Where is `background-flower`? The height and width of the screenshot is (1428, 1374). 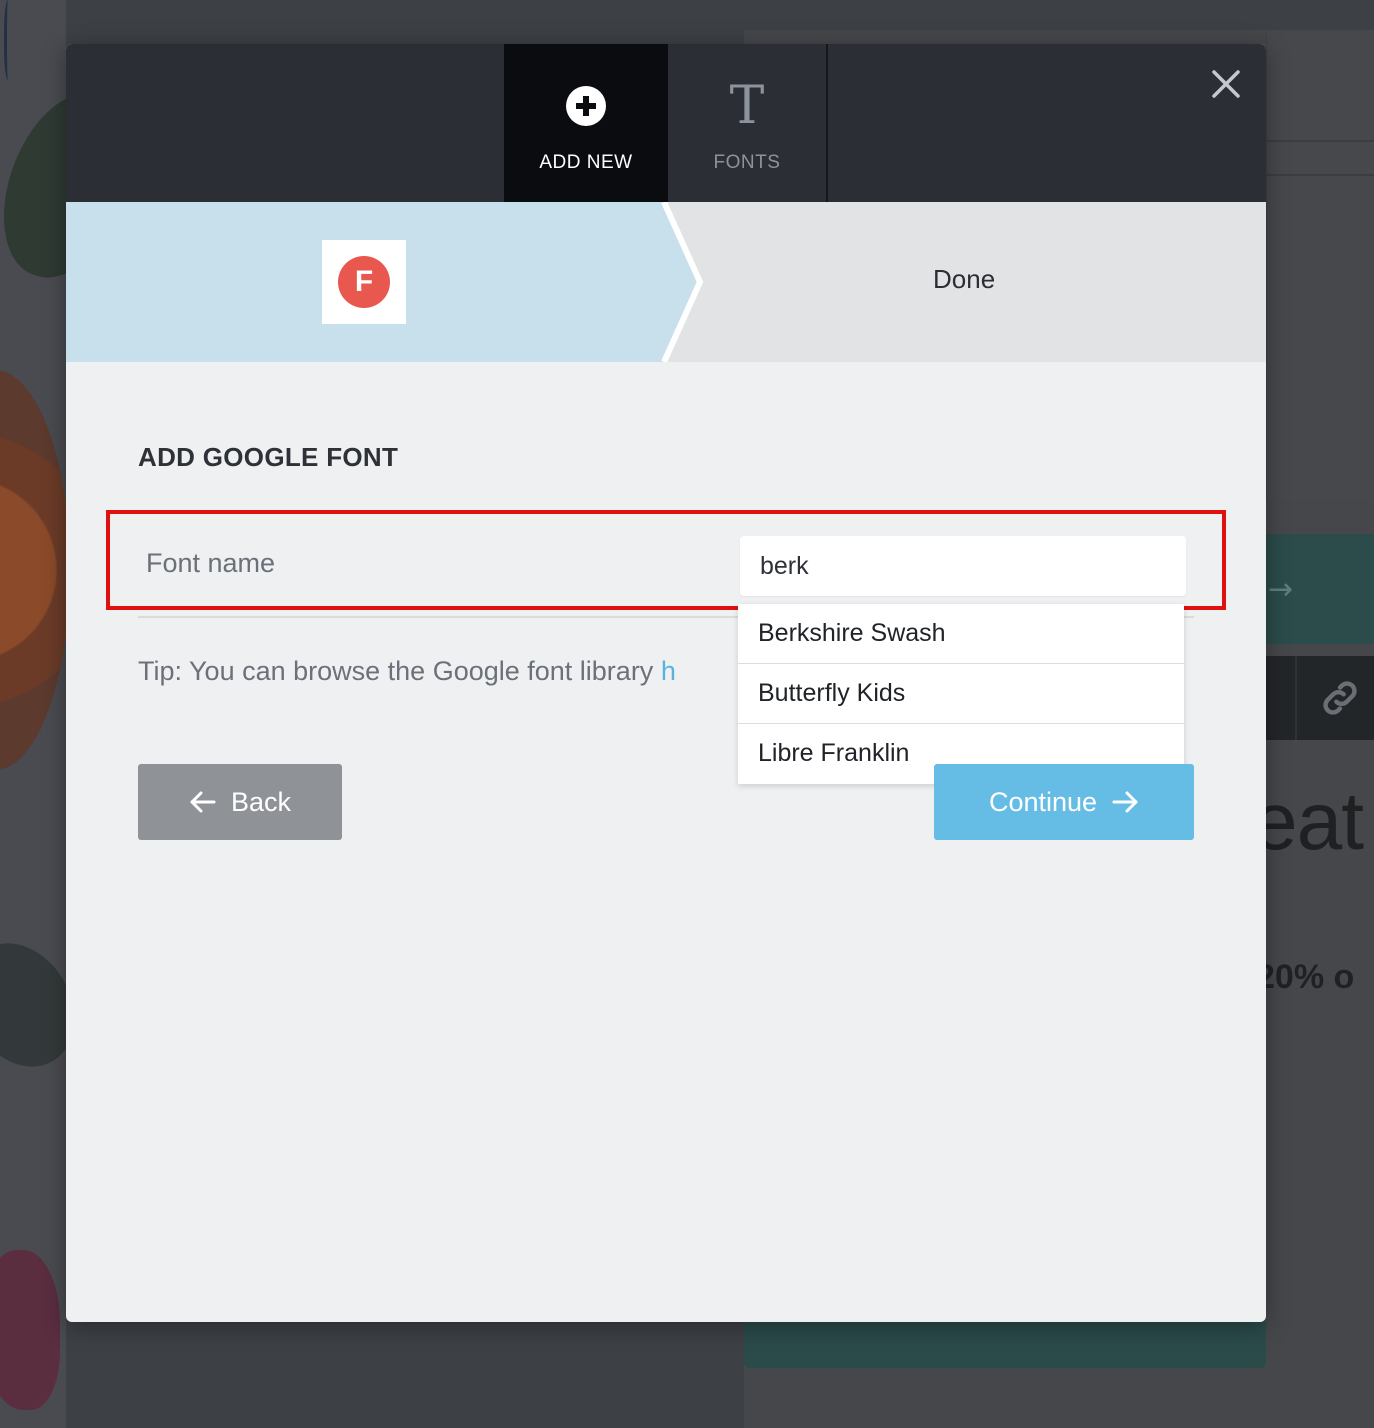
background-flower is located at coordinates (30, 1330).